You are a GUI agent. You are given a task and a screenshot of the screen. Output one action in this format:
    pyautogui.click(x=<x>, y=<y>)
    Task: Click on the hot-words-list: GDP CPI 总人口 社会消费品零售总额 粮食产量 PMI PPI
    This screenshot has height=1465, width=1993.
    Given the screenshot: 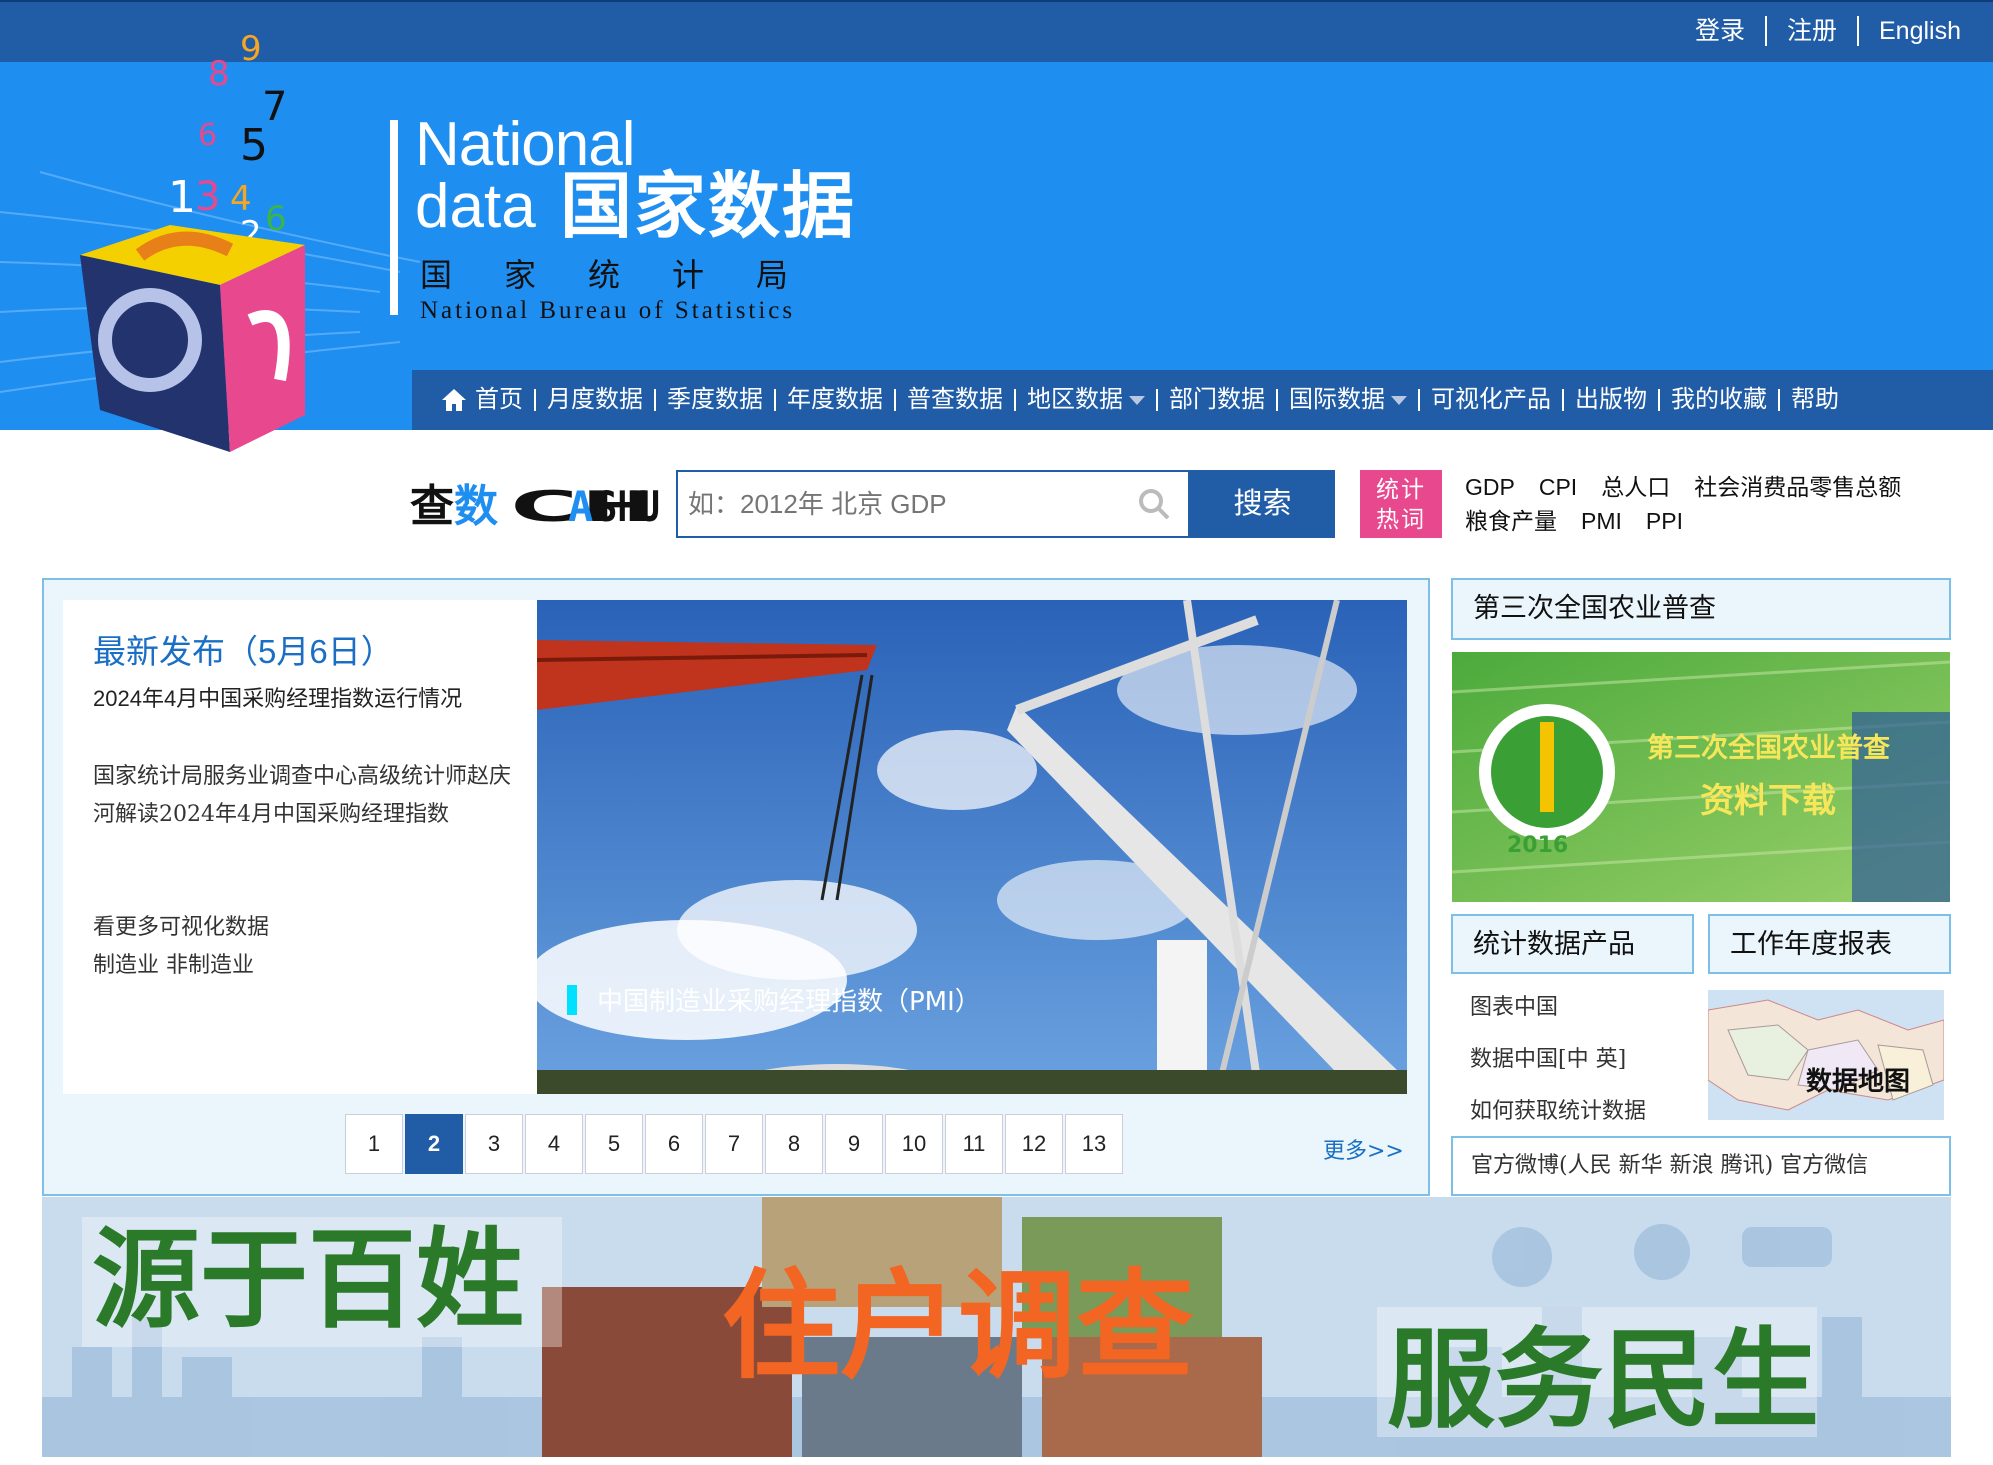 What is the action you would take?
    pyautogui.click(x=1725, y=504)
    